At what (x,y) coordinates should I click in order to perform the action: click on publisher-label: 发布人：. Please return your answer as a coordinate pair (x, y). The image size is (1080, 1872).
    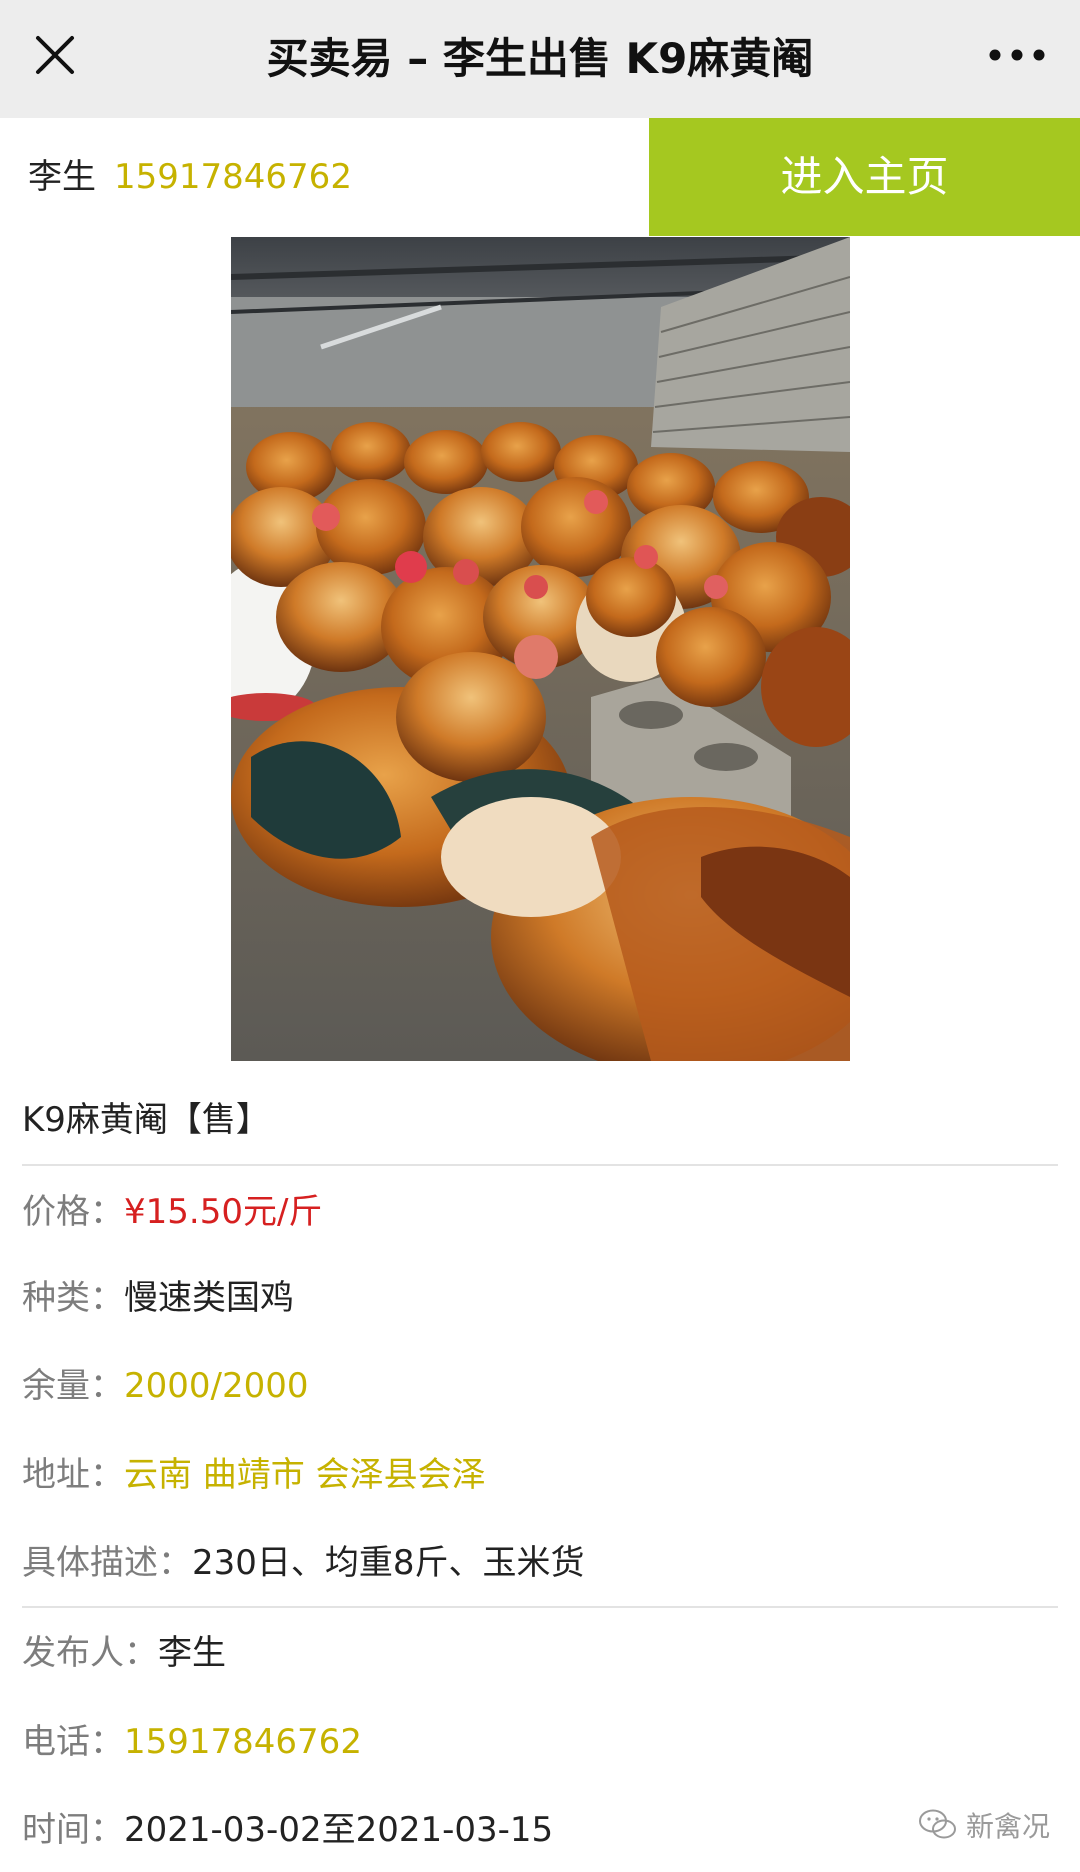
    Looking at the image, I should click on (90, 1653).